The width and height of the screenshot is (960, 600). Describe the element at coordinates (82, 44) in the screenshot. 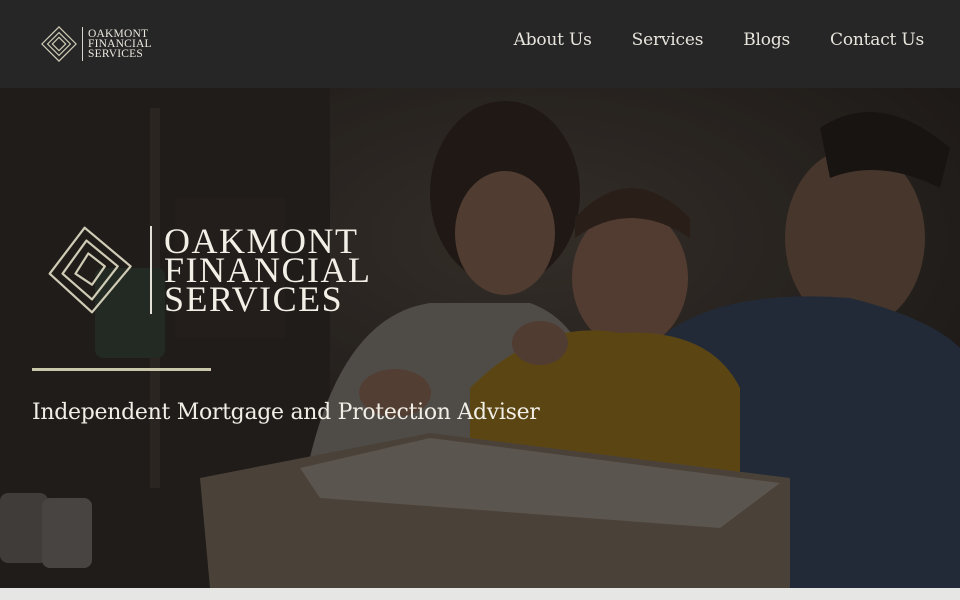

I see `logo-divider` at that location.